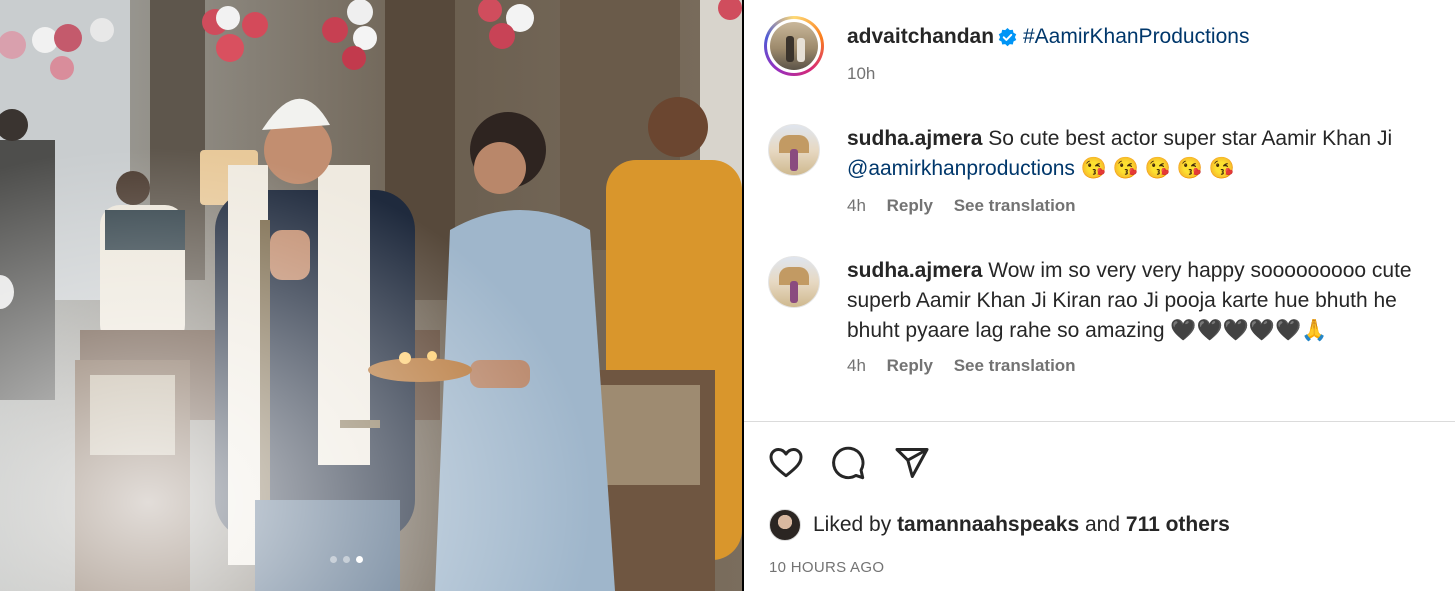 Image resolution: width=1455 pixels, height=591 pixels. Describe the element at coordinates (1157, 168) in the screenshot. I see `comment-emojis: 😘 😘 😘 😘 😘` at that location.